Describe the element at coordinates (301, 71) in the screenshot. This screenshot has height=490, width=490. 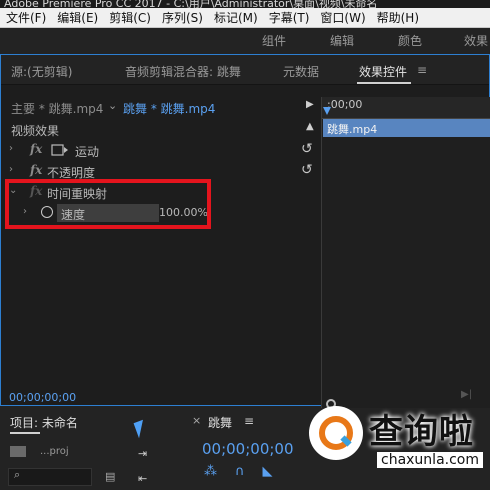
I see `tab-metadata: 元数据` at that location.